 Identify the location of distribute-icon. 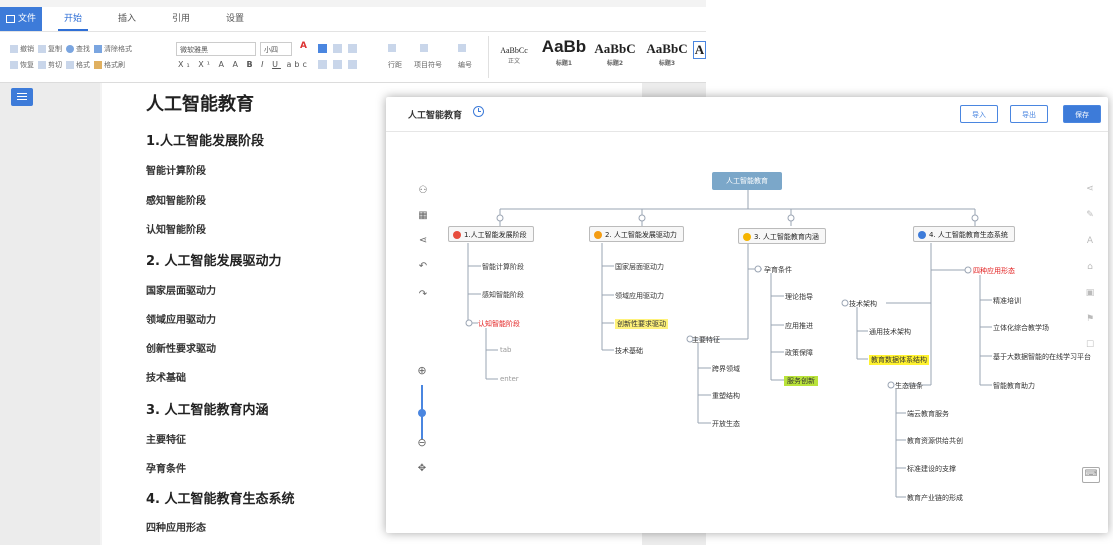
(337, 64).